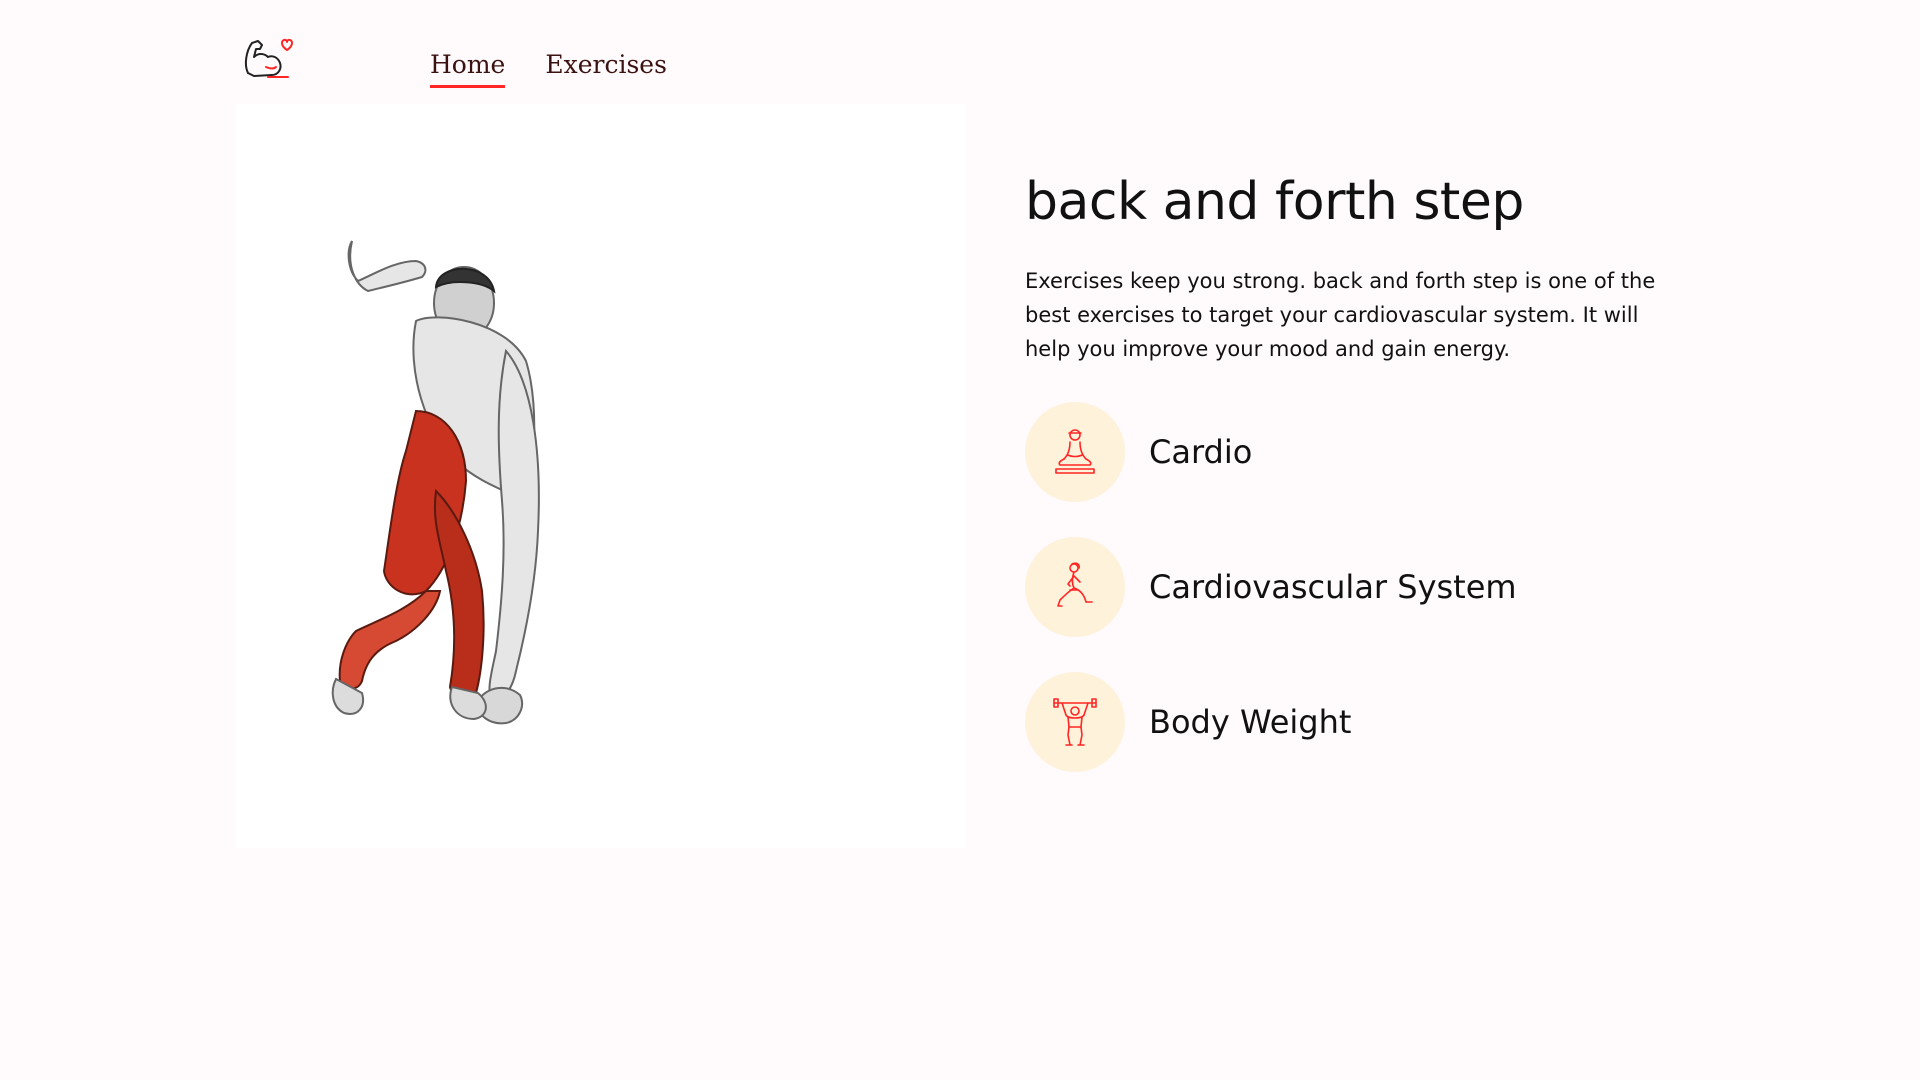 The image size is (1920, 1080). I want to click on exercise-title: back and forth step, so click(1274, 202).